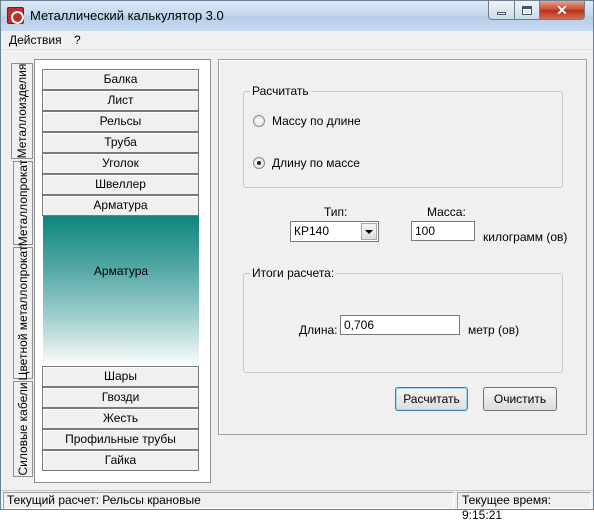  I want to click on results-title: Итоги расчета:, so click(293, 273).